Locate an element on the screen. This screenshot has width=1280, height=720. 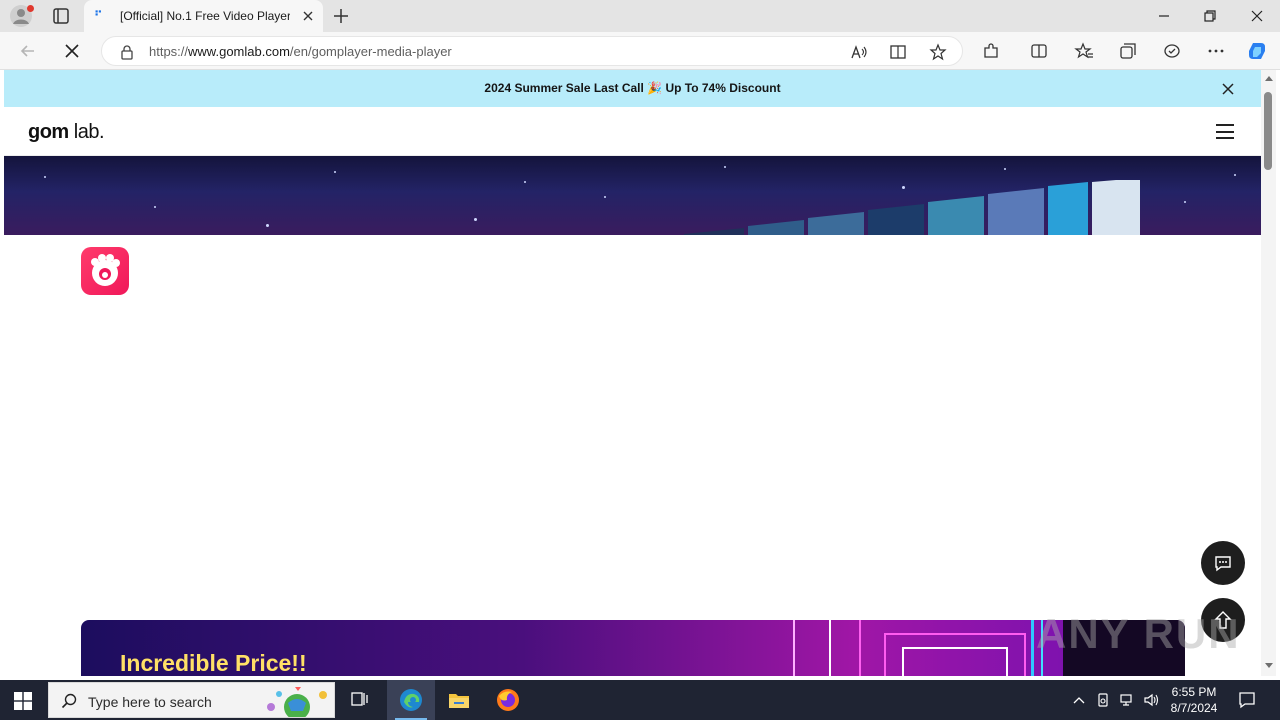
taskbar-firefox is located at coordinates (508, 700).